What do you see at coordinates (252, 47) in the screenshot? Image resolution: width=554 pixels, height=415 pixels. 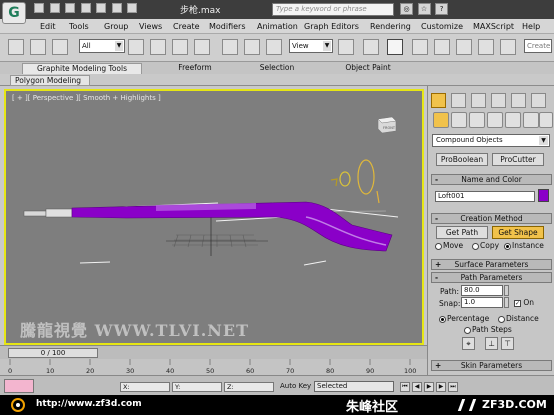 I see `rotate-icon` at bounding box center [252, 47].